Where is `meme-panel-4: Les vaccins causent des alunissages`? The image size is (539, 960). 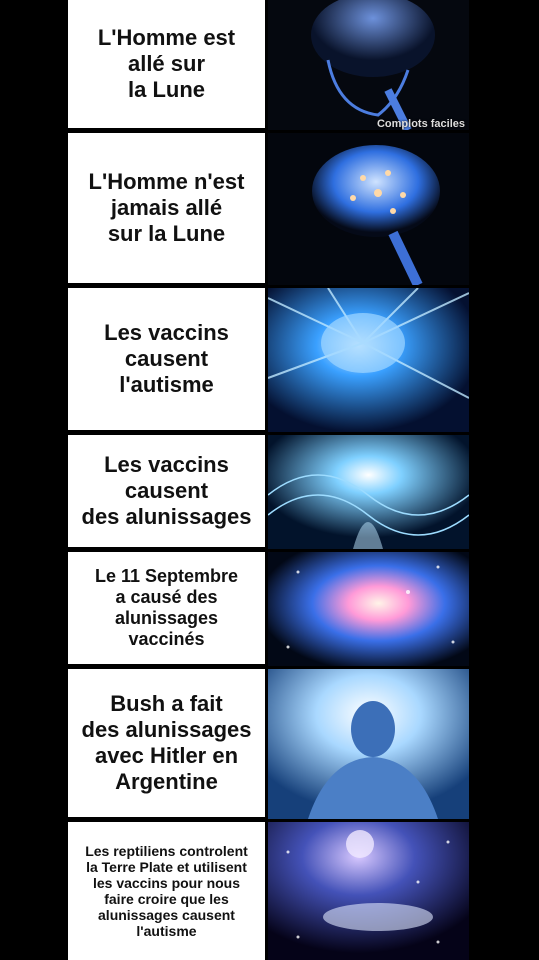 meme-panel-4: Les vaccins causent des alunissages is located at coordinates (269, 492).